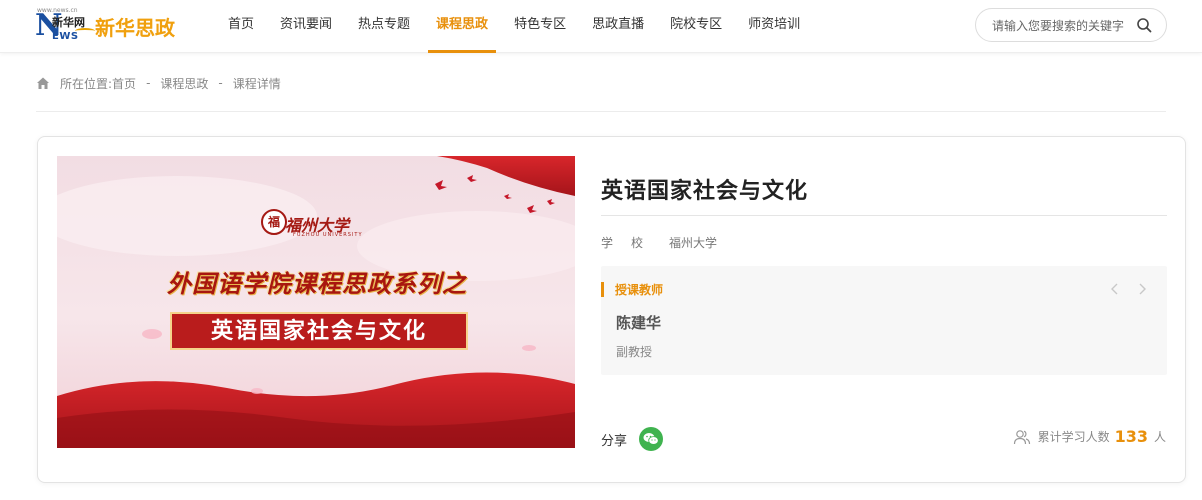 The width and height of the screenshot is (1202, 500). Describe the element at coordinates (634, 352) in the screenshot. I see `teacher-rank: 副教授` at that location.